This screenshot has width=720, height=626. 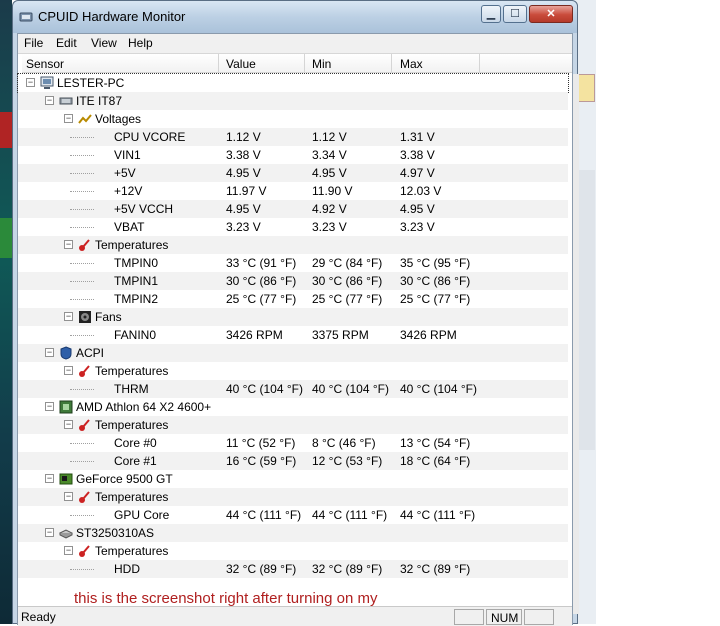 I want to click on column-min: Min, so click(x=321, y=64).